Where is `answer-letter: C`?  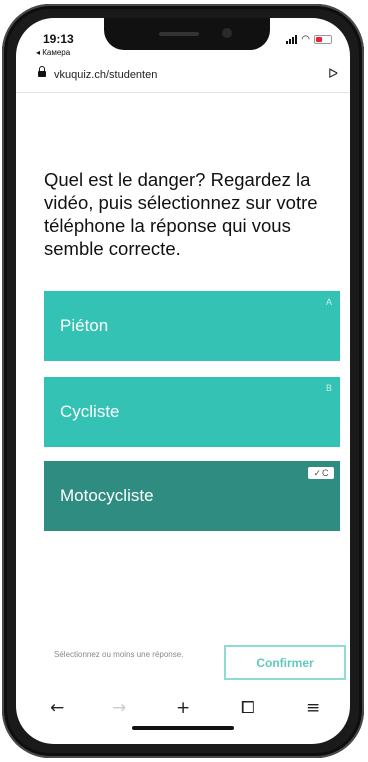 answer-letter: C is located at coordinates (325, 473).